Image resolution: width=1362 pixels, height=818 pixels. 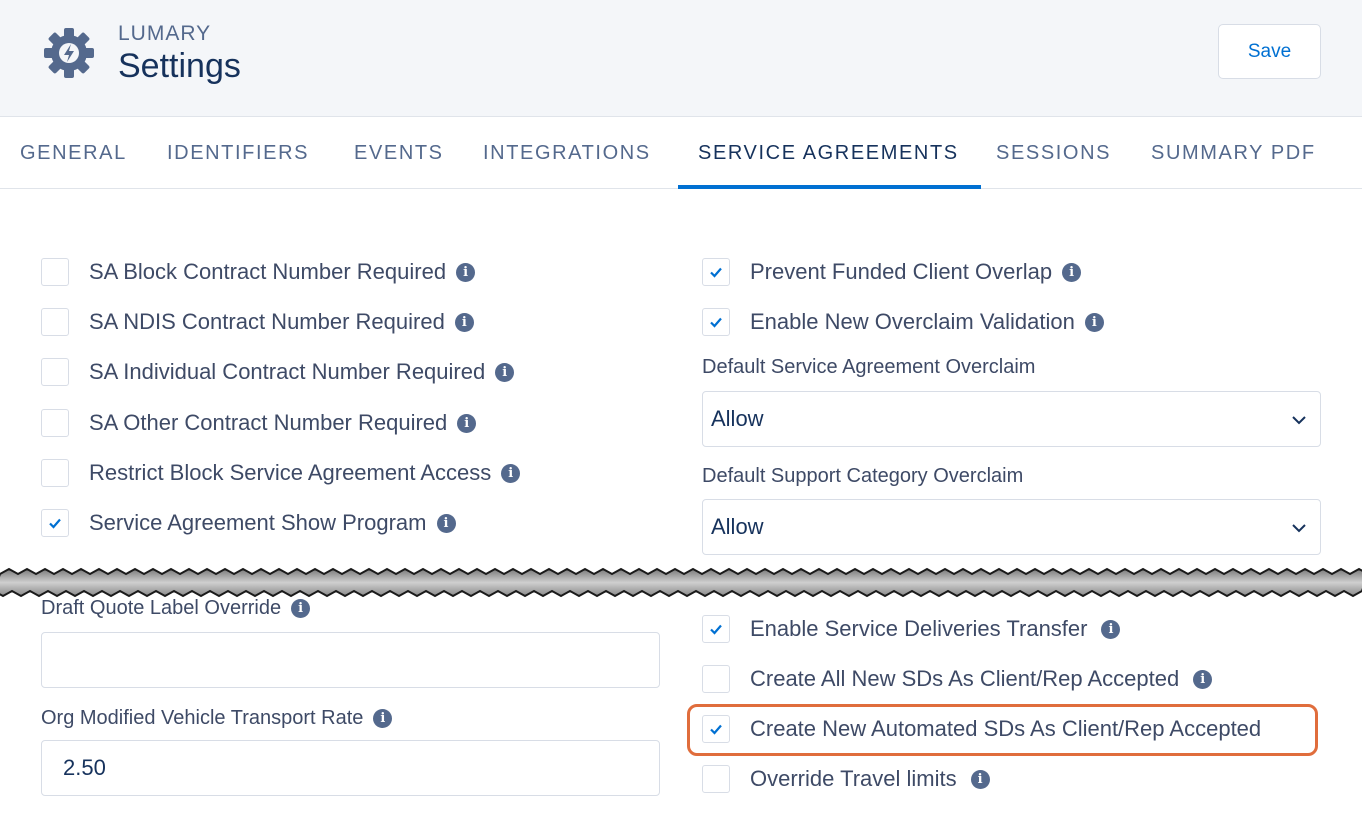 What do you see at coordinates (919, 628) in the screenshot?
I see `checkbox-label: Enable Service Deliveries Transfer` at bounding box center [919, 628].